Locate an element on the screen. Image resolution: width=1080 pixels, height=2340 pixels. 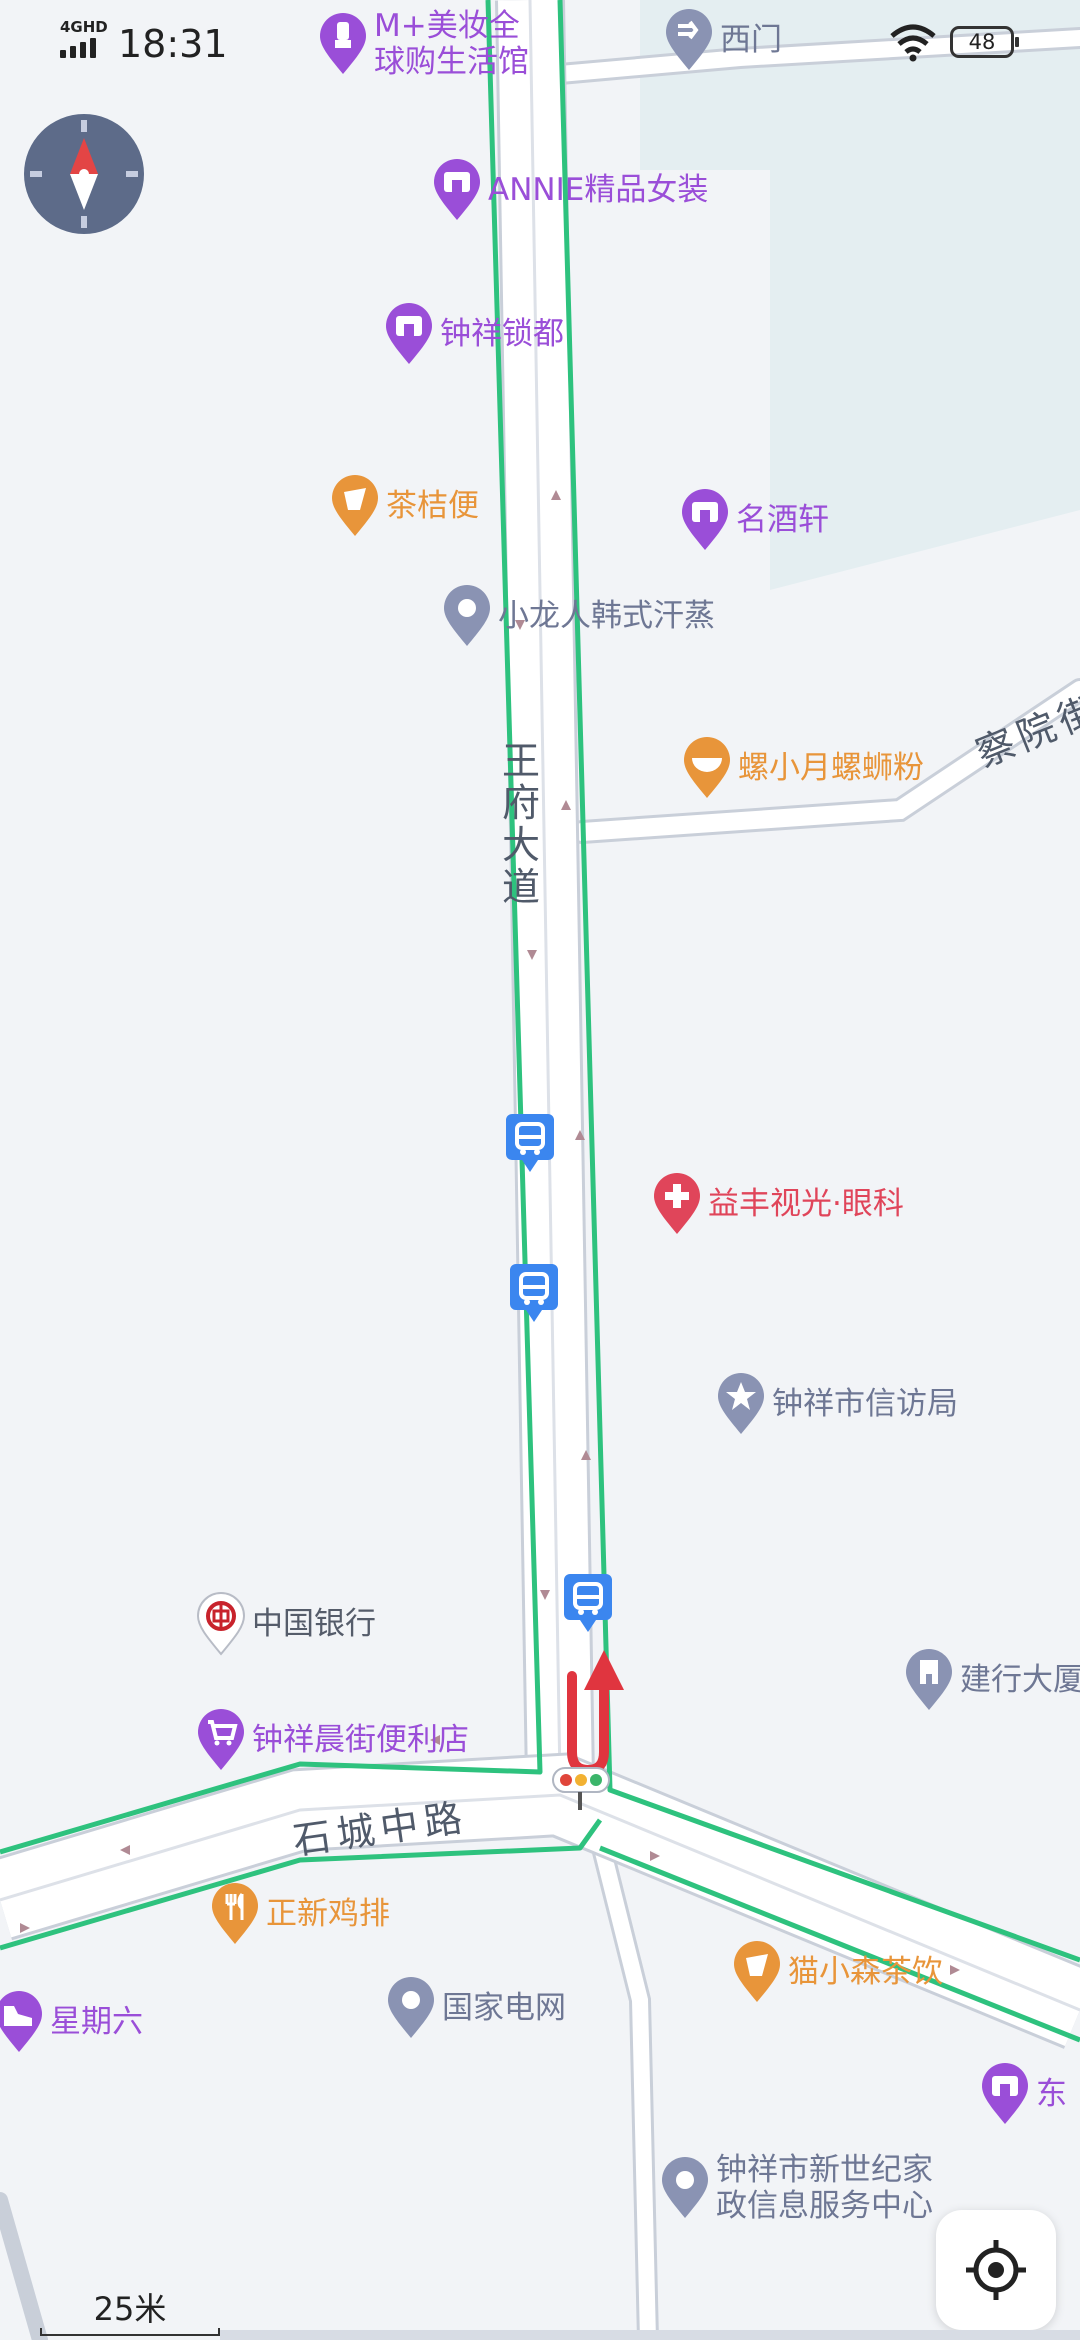
poi-annie: ANNIE精品女装 is located at coordinates (570, 190).